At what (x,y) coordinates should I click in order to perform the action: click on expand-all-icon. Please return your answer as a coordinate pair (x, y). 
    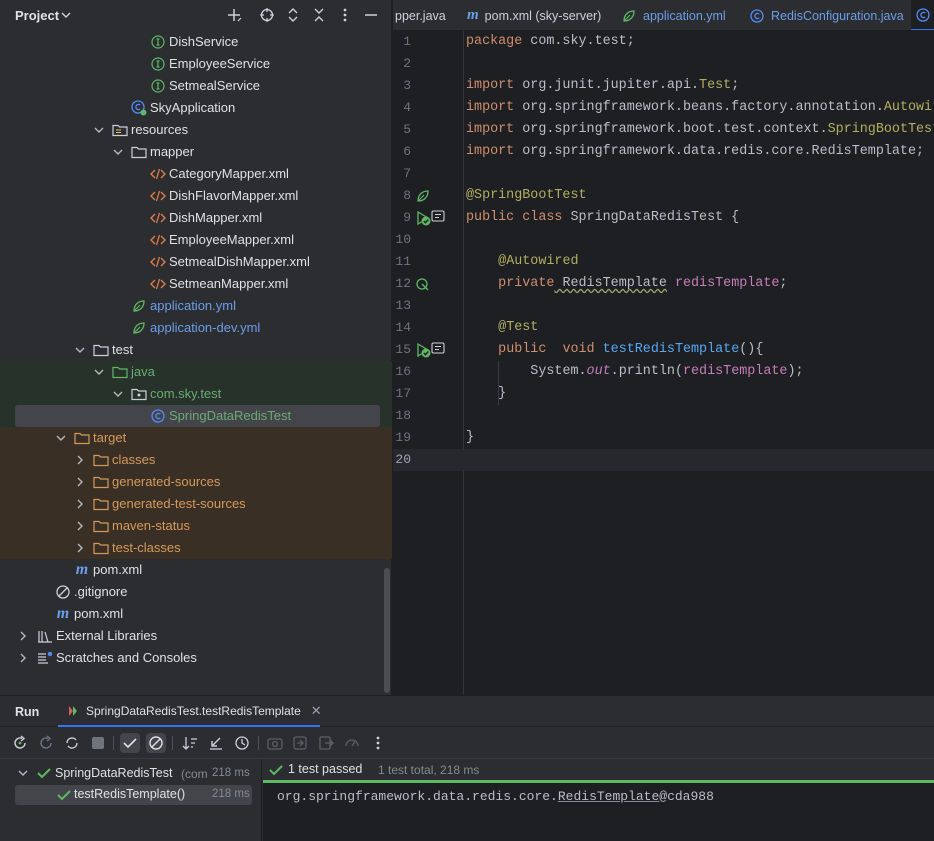
    Looking at the image, I should click on (293, 15).